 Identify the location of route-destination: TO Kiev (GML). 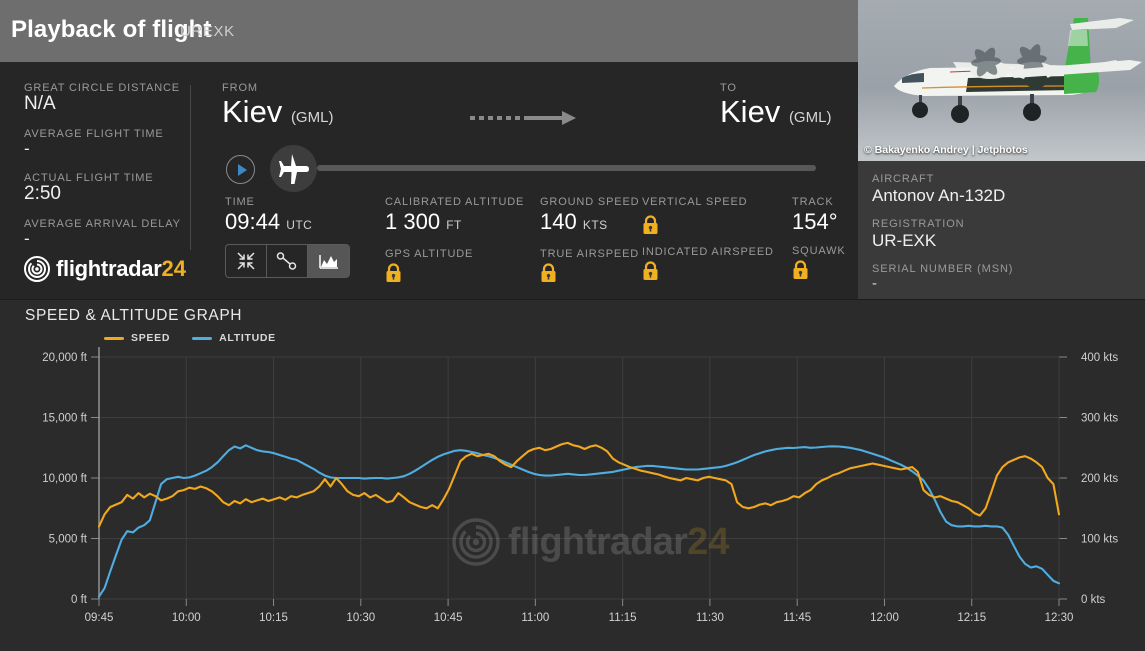
(775, 109).